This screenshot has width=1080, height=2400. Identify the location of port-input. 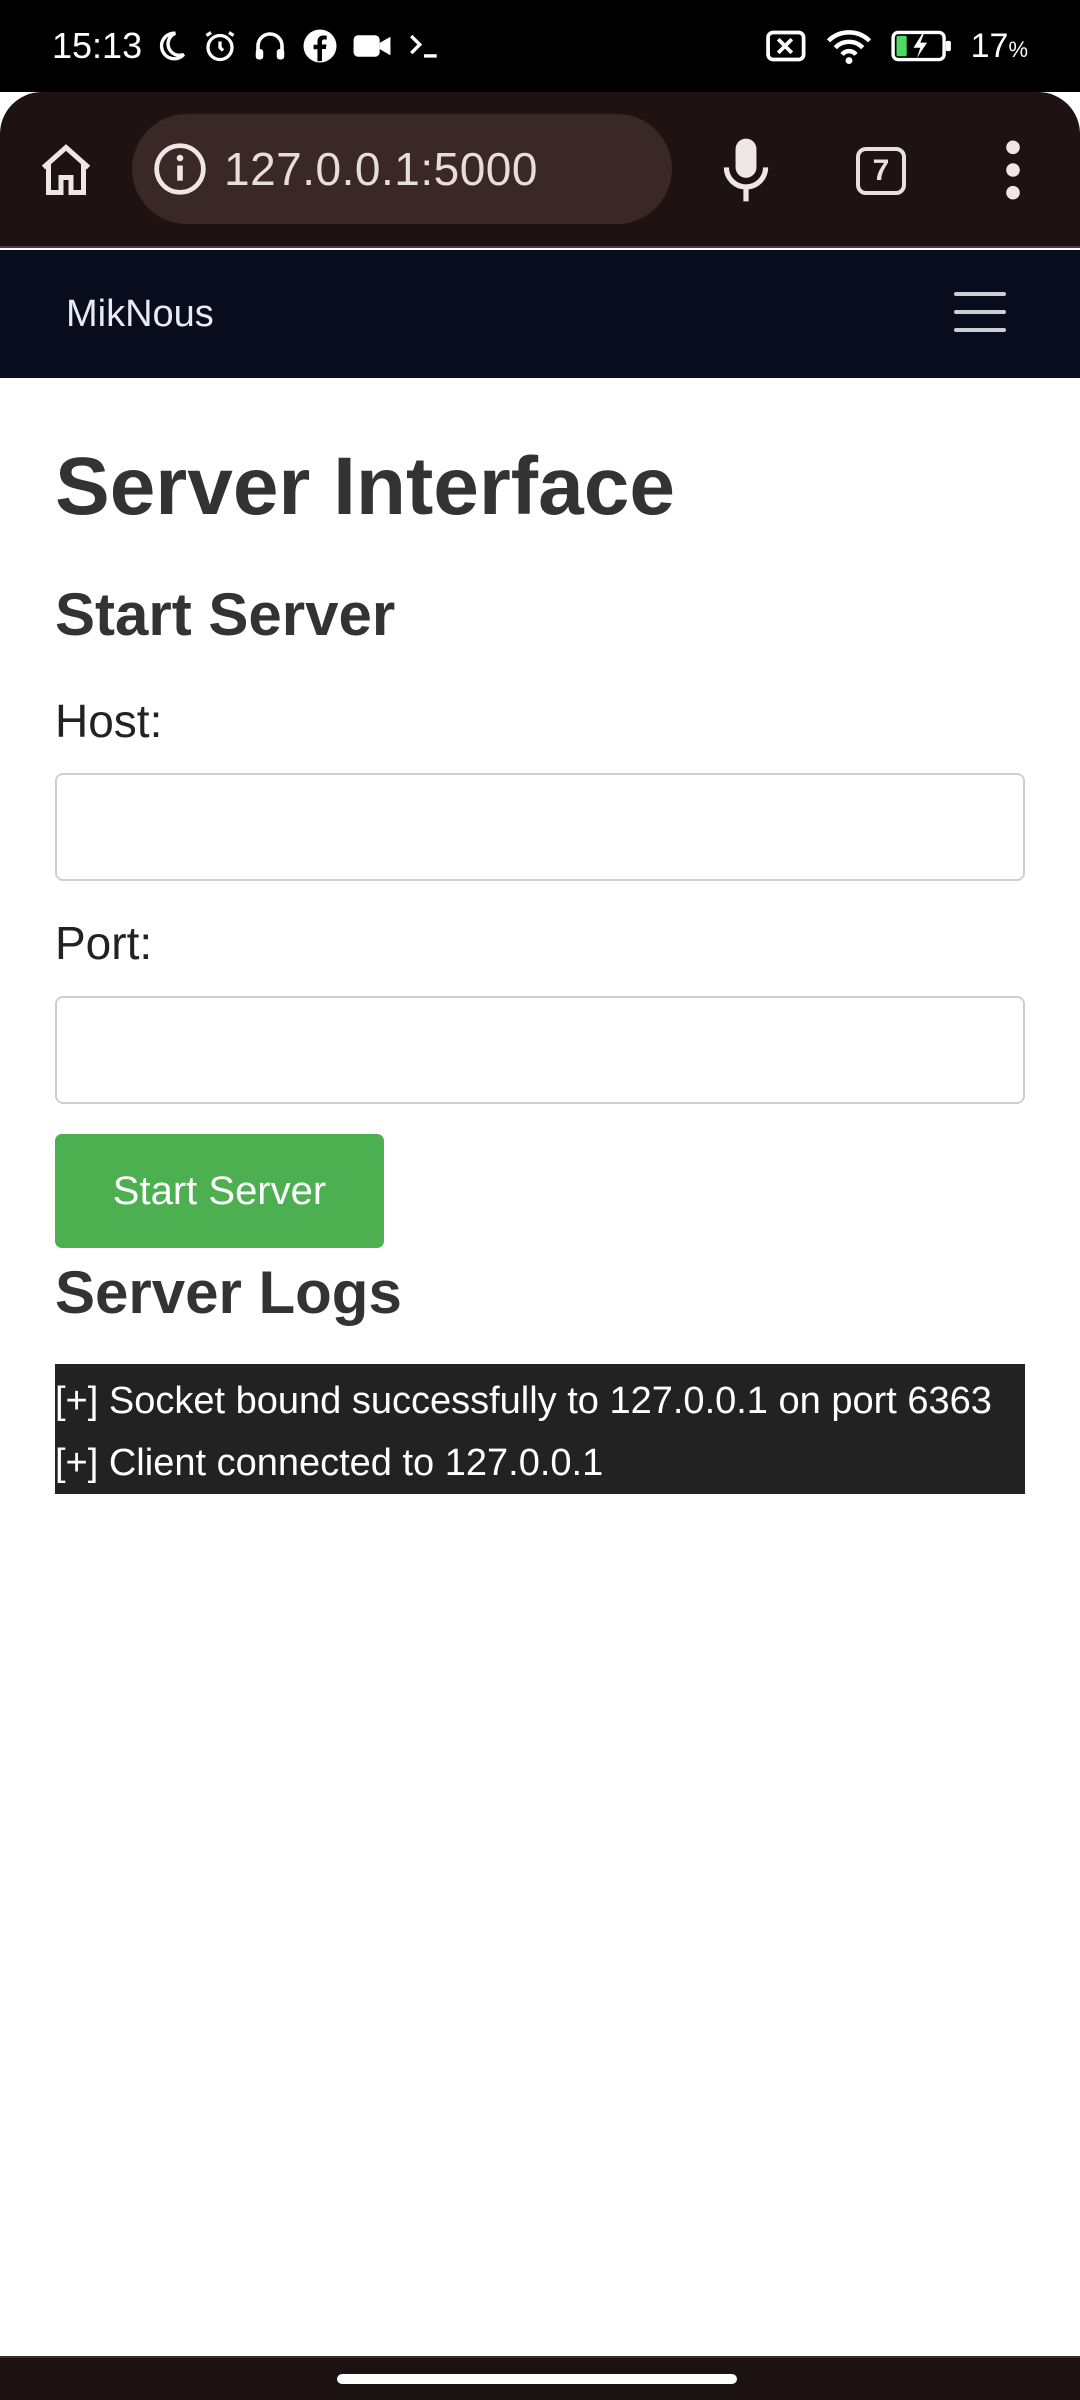
(540, 1050).